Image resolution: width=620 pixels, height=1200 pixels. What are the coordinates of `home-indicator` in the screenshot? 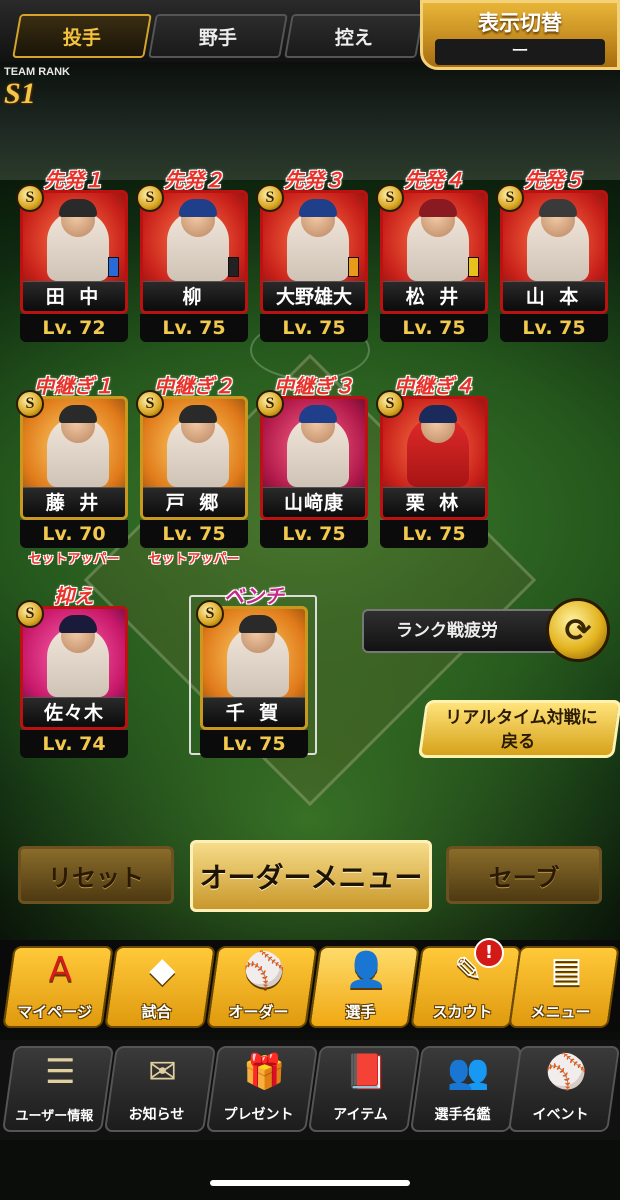 It's located at (310, 1183).